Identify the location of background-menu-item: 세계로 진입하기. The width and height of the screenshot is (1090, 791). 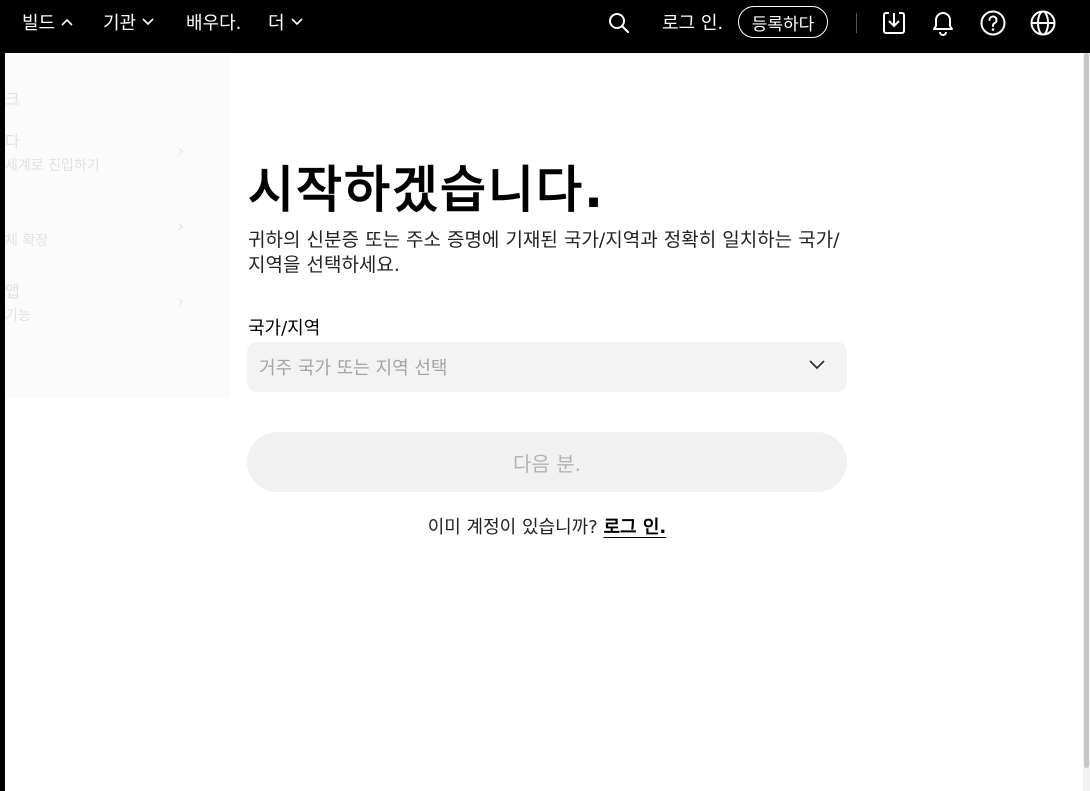
(52, 166).